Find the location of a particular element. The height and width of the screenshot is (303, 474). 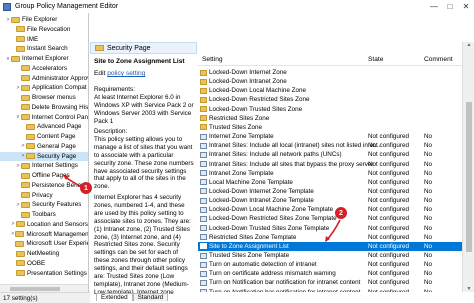

tree-item: > Security Page is located at coordinates (44, 156).